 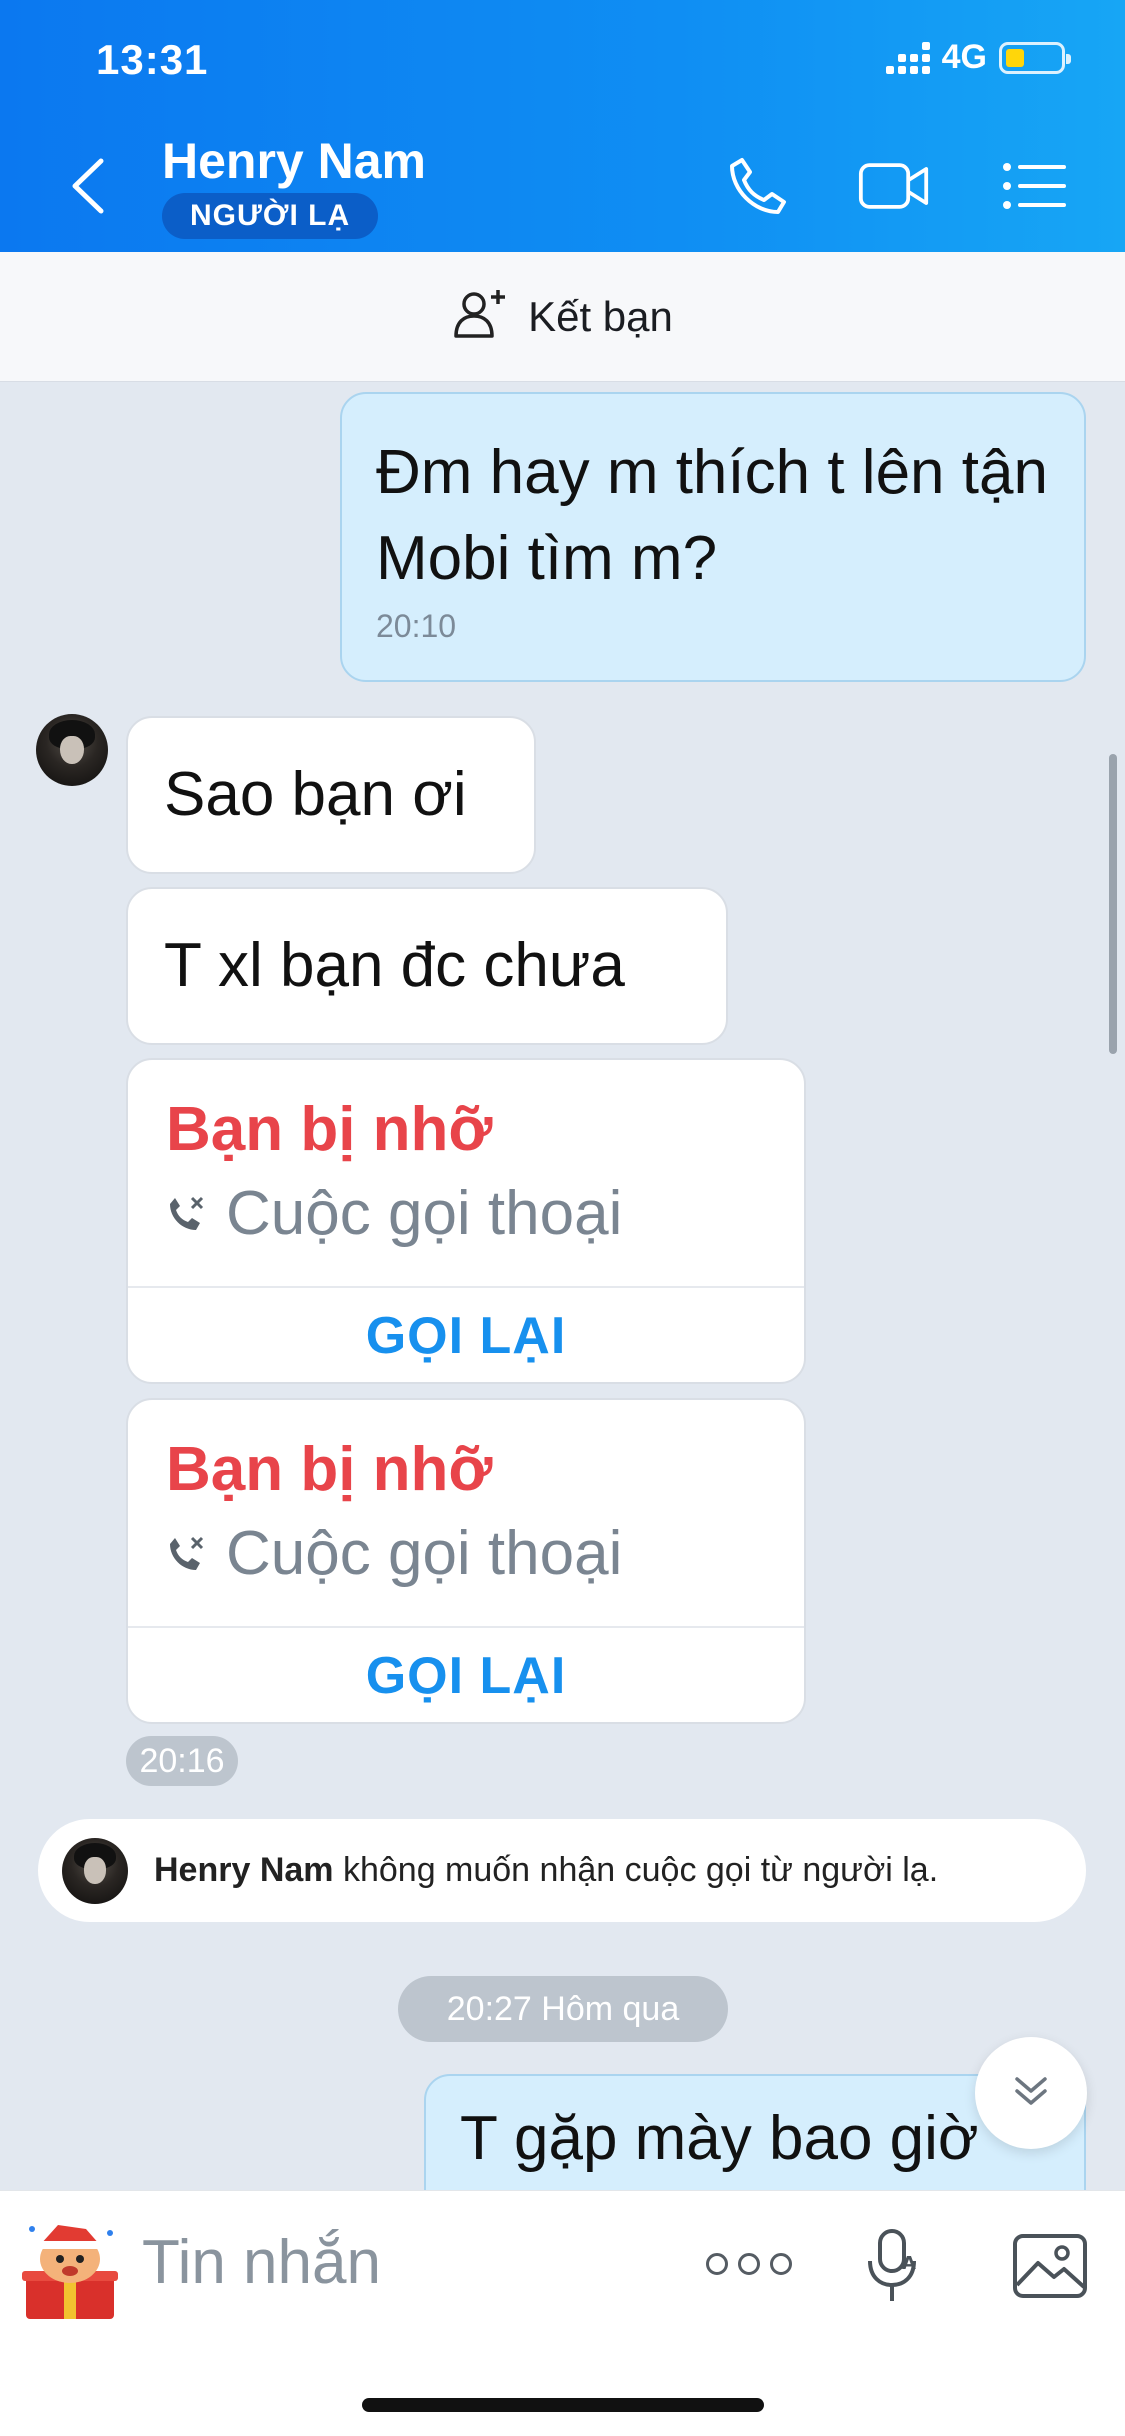 I want to click on message-text: Đm hay m thích t lên tận Mobi tìm m?, so click(x=712, y=515).